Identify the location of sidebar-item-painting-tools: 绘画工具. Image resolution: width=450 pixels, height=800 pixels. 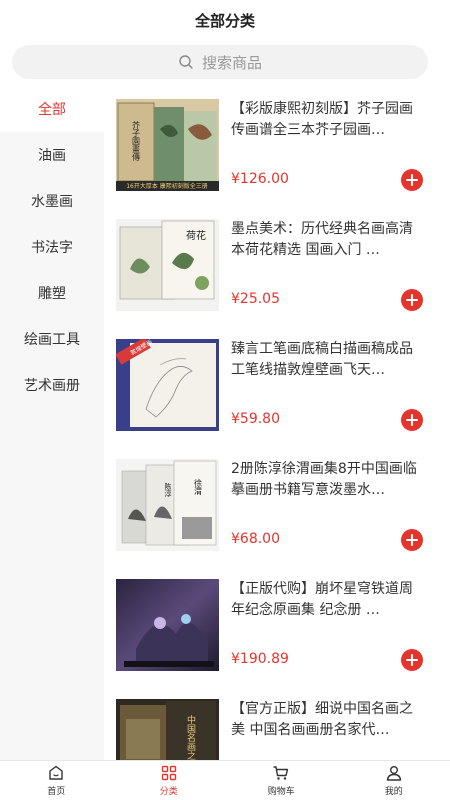
(52, 339).